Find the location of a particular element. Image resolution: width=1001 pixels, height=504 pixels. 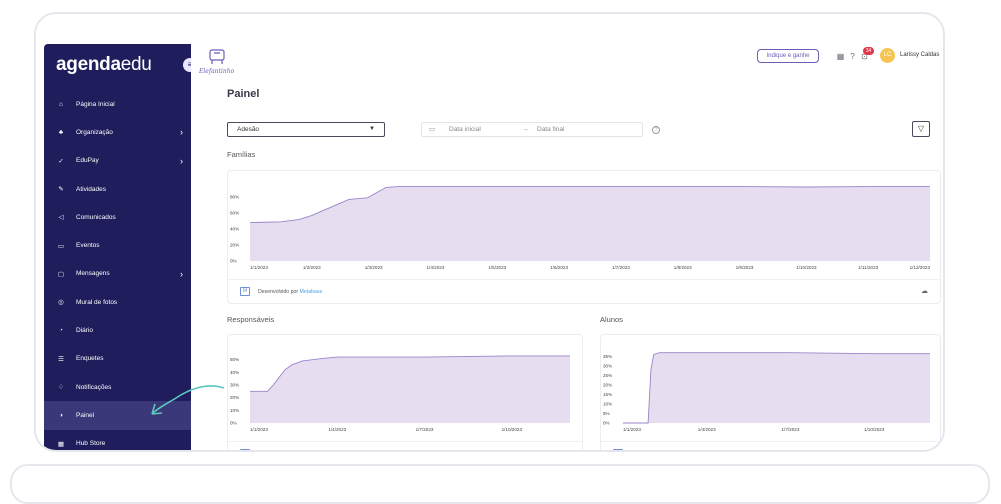

sidebar-item: ⌂ Página Inicial is located at coordinates (117, 104).